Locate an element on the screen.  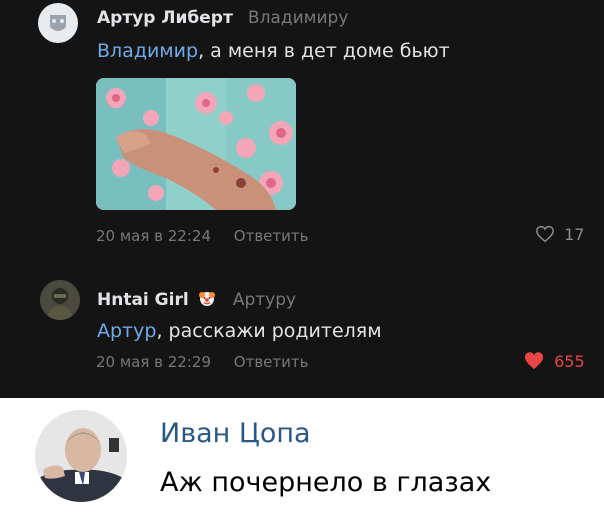
like-button-active: 655 is located at coordinates (554, 361).